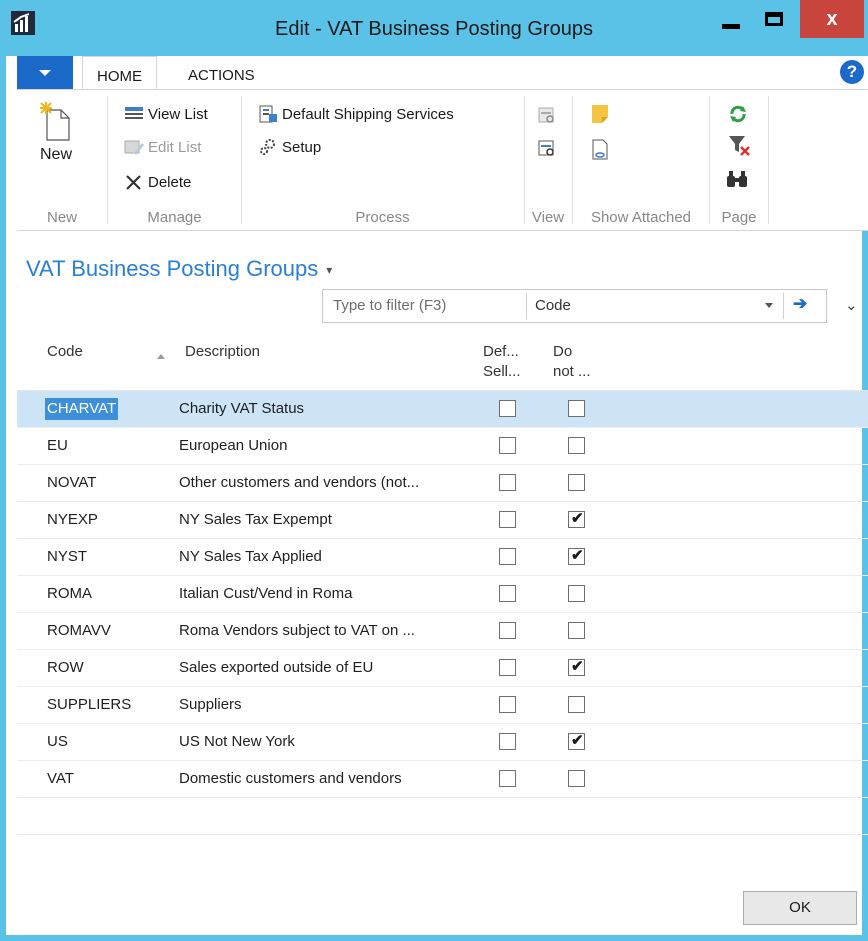 The width and height of the screenshot is (868, 941). What do you see at coordinates (442, 668) in the screenshot?
I see `table-row: ROW Sales exported outside of EU ✔` at bounding box center [442, 668].